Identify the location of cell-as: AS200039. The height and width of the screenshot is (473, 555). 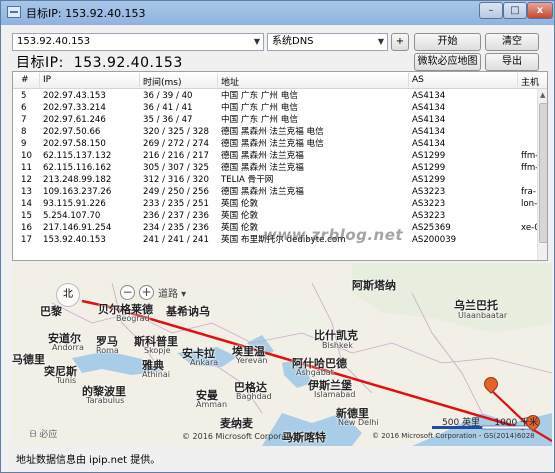
(434, 240).